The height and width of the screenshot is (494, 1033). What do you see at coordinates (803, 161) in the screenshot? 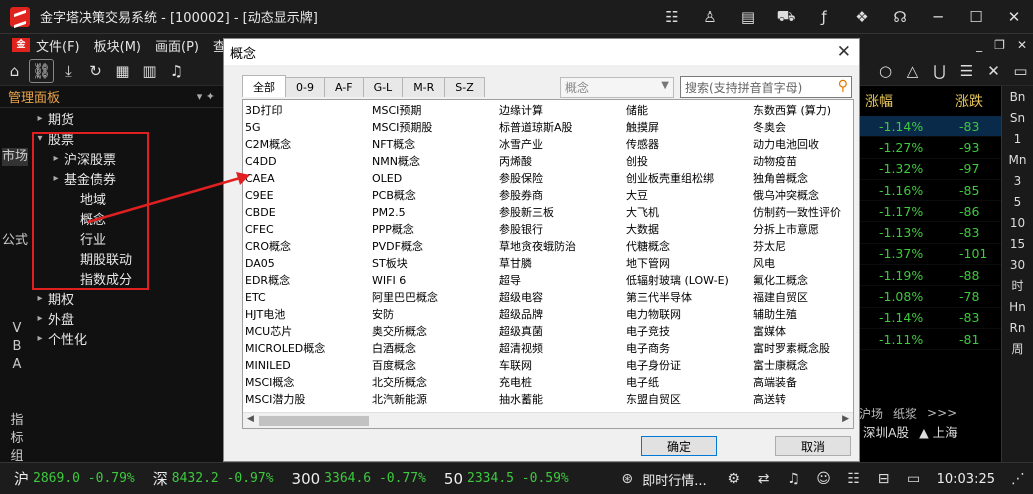
I see `concept-item: 动物疫苗` at bounding box center [803, 161].